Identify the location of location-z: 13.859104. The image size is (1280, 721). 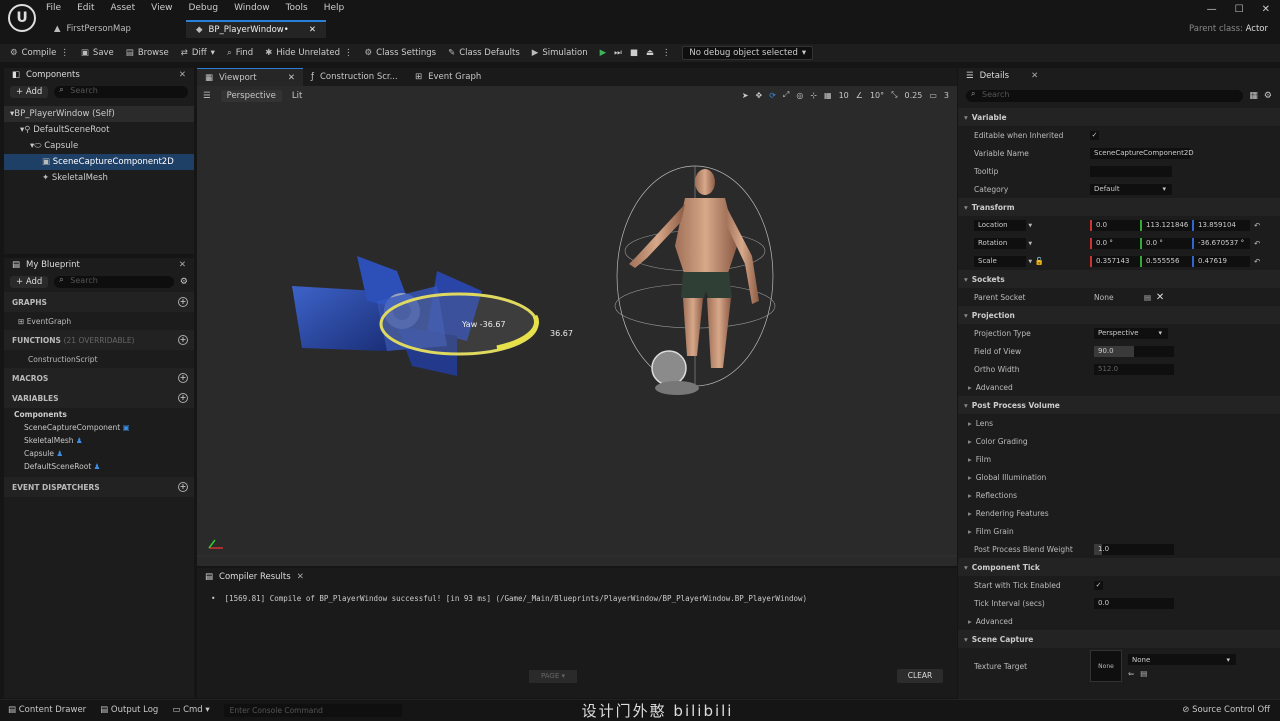
(1221, 225).